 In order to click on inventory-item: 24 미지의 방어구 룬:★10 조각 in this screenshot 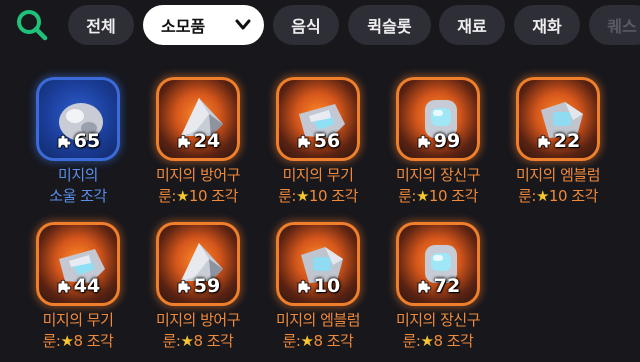, I will do `click(198, 147)`.